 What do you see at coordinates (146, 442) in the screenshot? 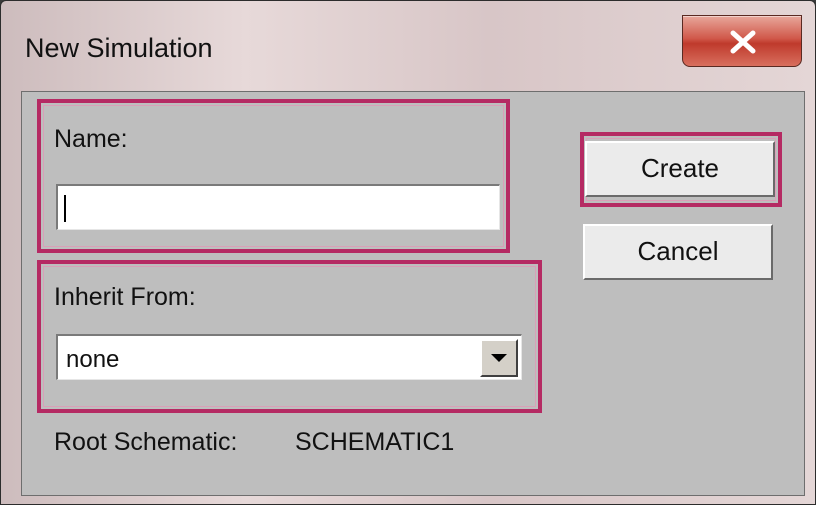
I see `root-schematic-label: Root Schematic:` at bounding box center [146, 442].